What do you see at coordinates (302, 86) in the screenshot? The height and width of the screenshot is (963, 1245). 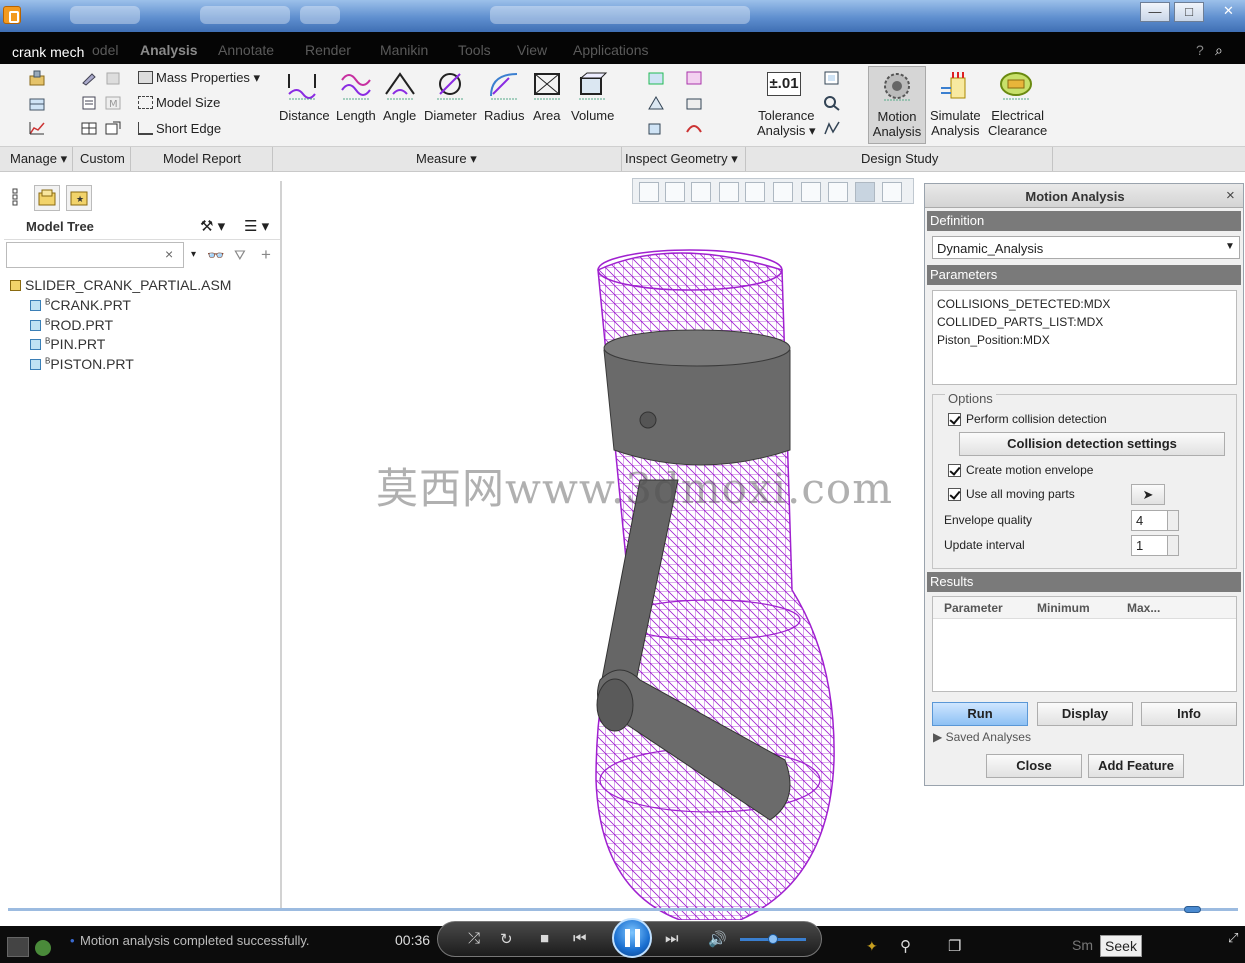 I see `distance-icon` at bounding box center [302, 86].